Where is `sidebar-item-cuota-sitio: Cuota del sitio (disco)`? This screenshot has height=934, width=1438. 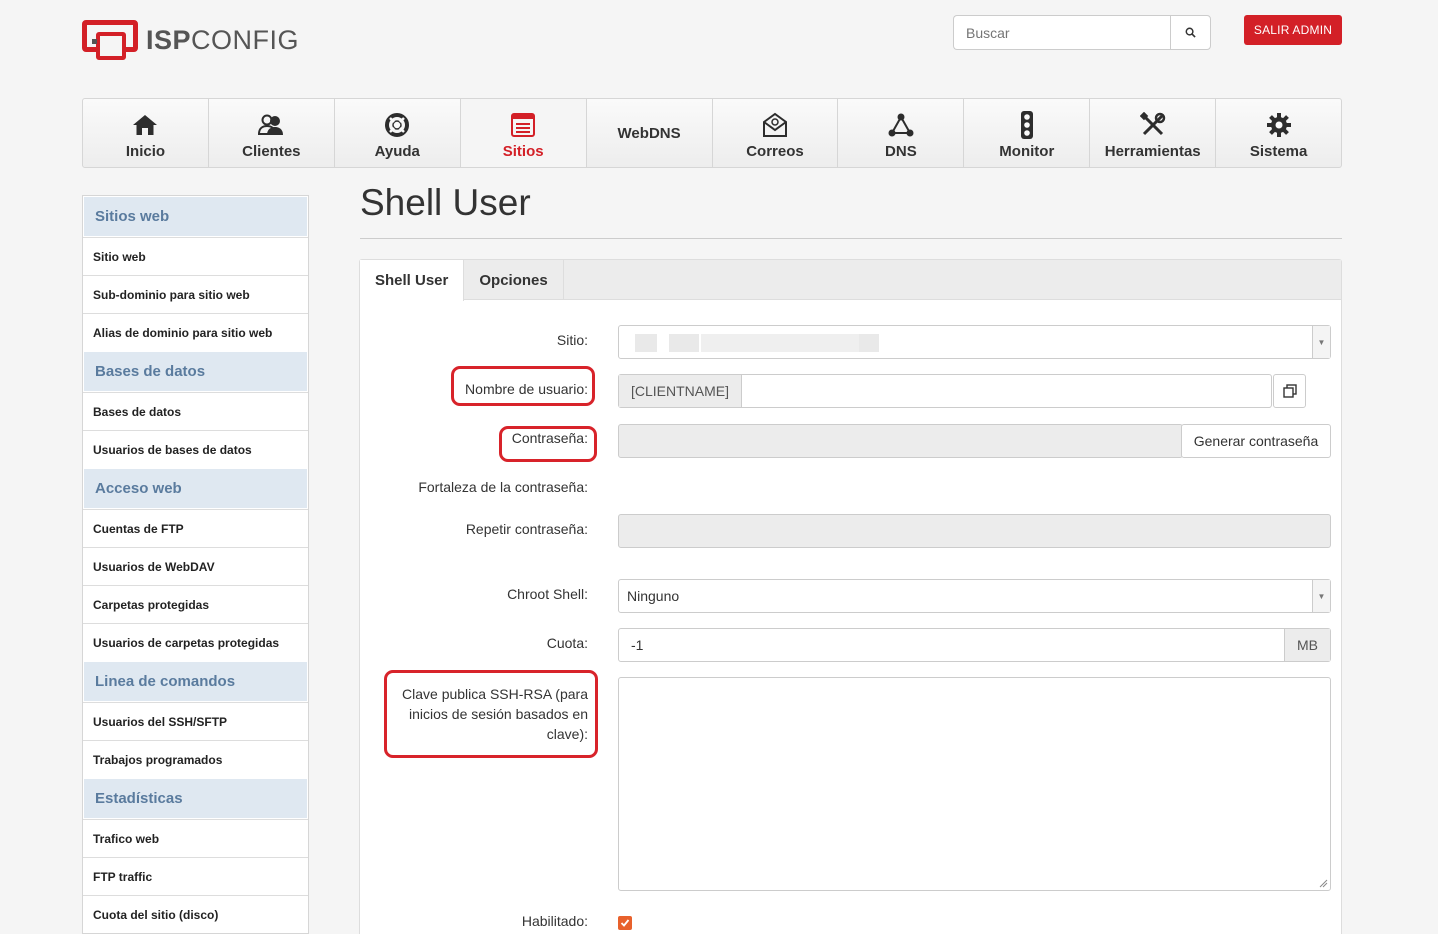 sidebar-item-cuota-sitio: Cuota del sitio (disco) is located at coordinates (195, 914).